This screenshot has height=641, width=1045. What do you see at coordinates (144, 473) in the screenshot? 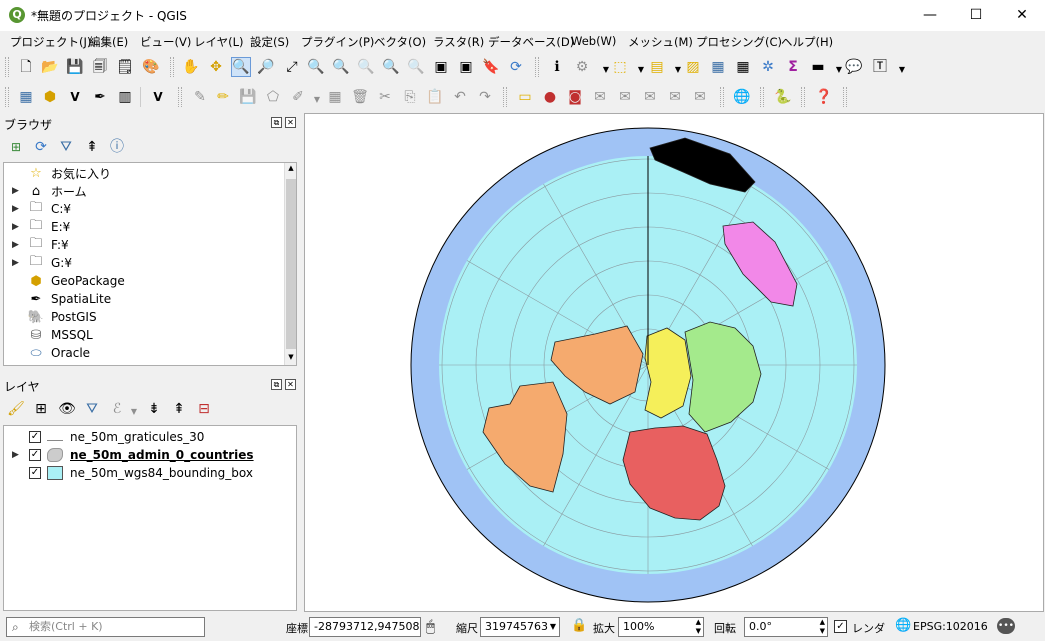
I see `layer-item: ✓ ne_50m_wgs84_bounding_box` at bounding box center [144, 473].